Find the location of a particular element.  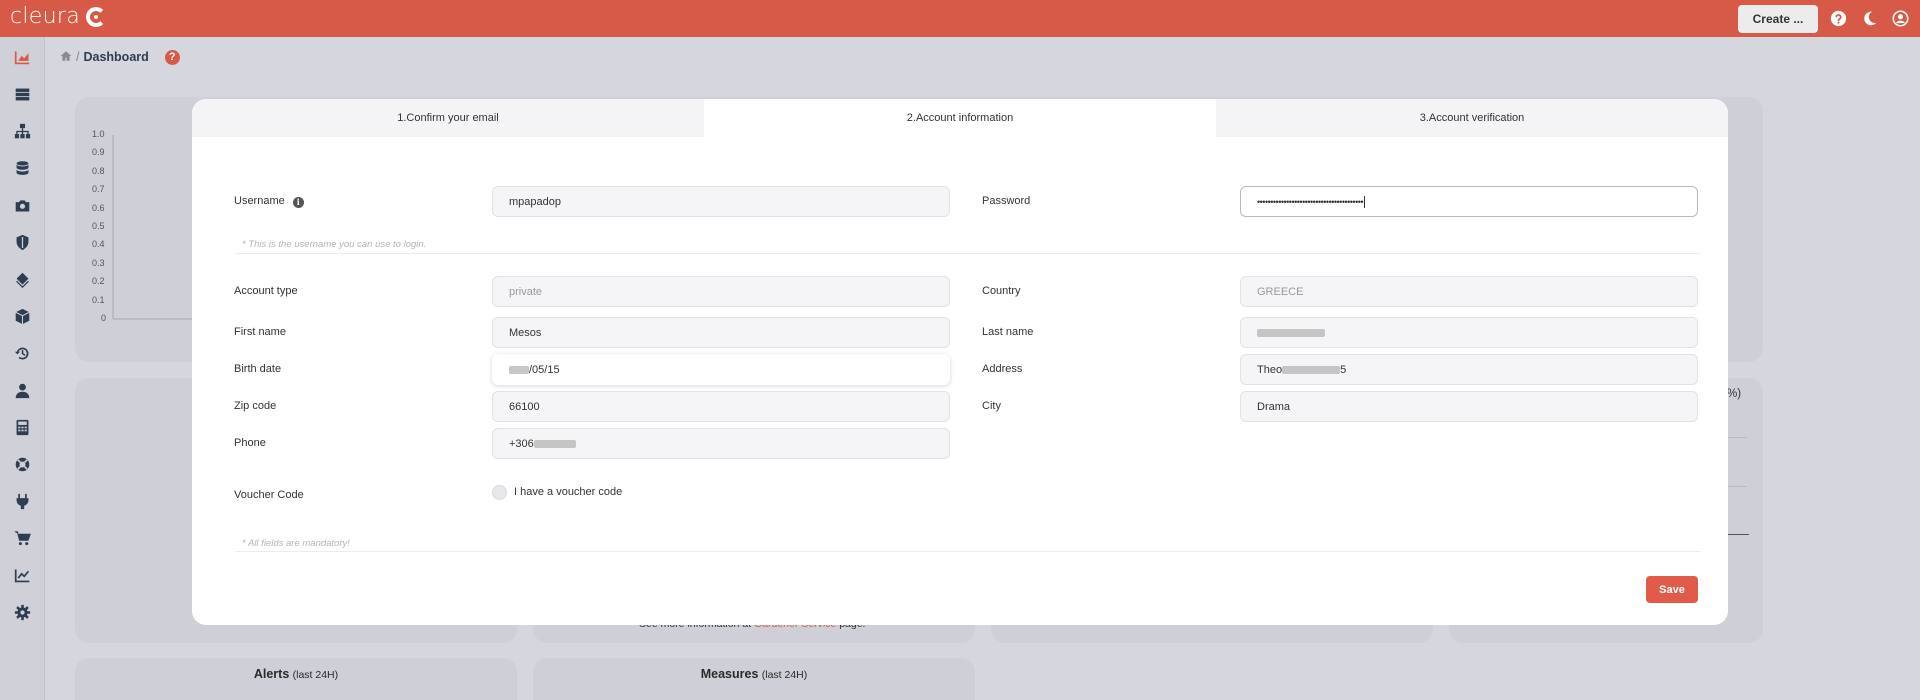

first-name-label: First name is located at coordinates (260, 332).